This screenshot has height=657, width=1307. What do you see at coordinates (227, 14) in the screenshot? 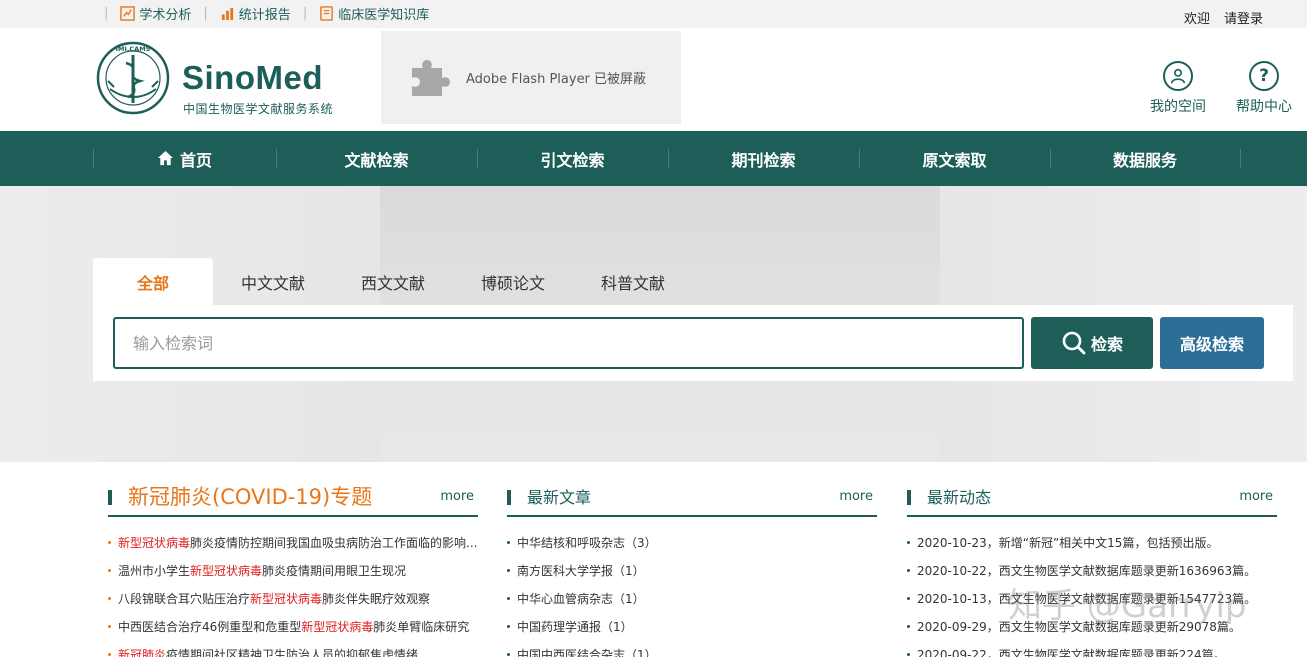
I see `bar-chart-icon` at bounding box center [227, 14].